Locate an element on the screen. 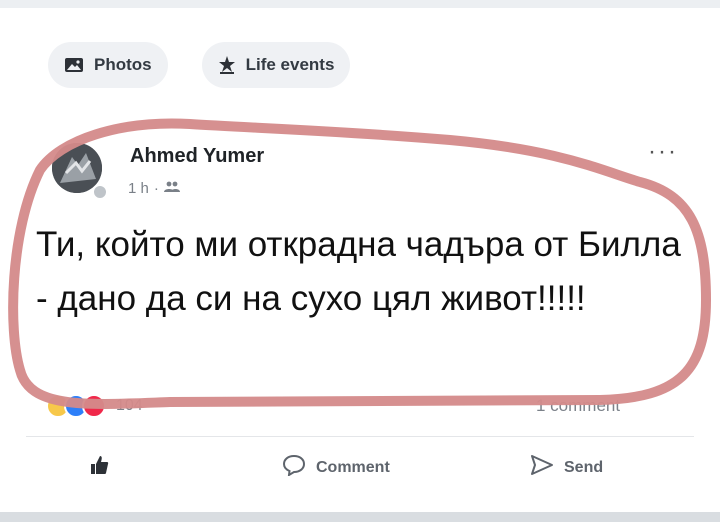 The width and height of the screenshot is (720, 522). tab-life-events-label: Life events is located at coordinates (290, 64).